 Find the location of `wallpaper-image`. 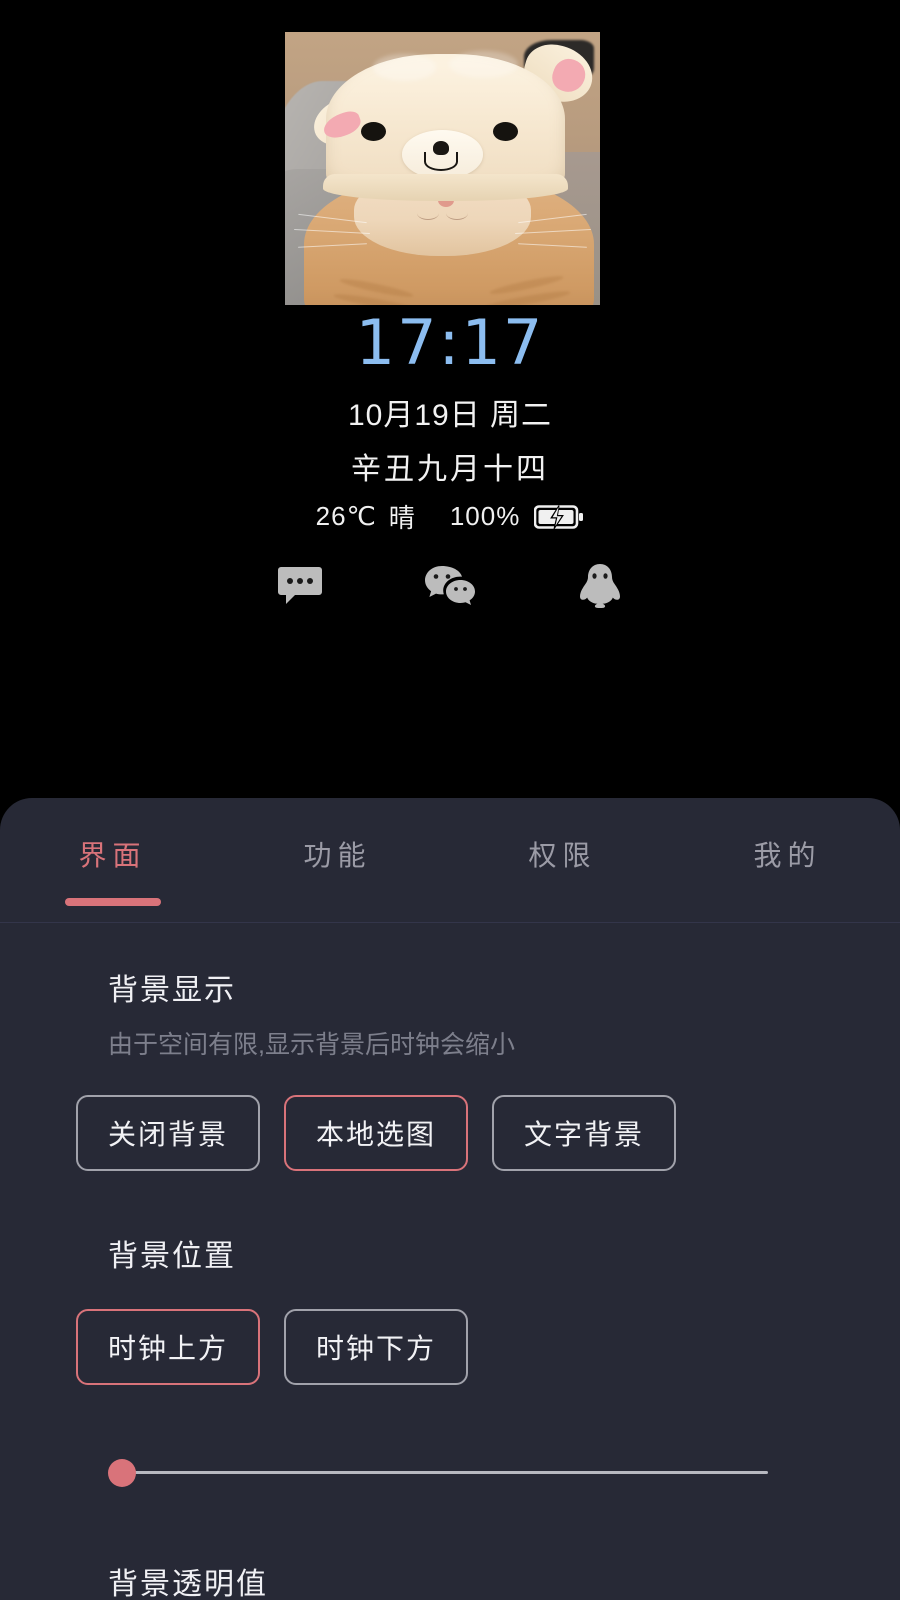

wallpaper-image is located at coordinates (442, 168).